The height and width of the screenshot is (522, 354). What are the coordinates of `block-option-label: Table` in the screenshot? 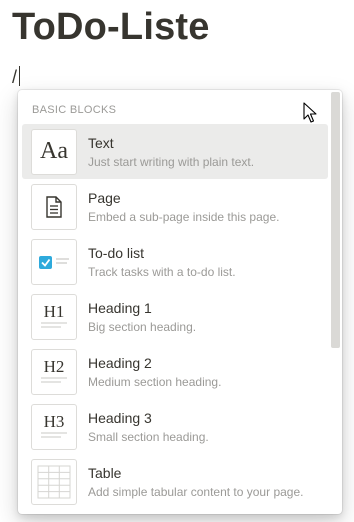 It's located at (105, 472).